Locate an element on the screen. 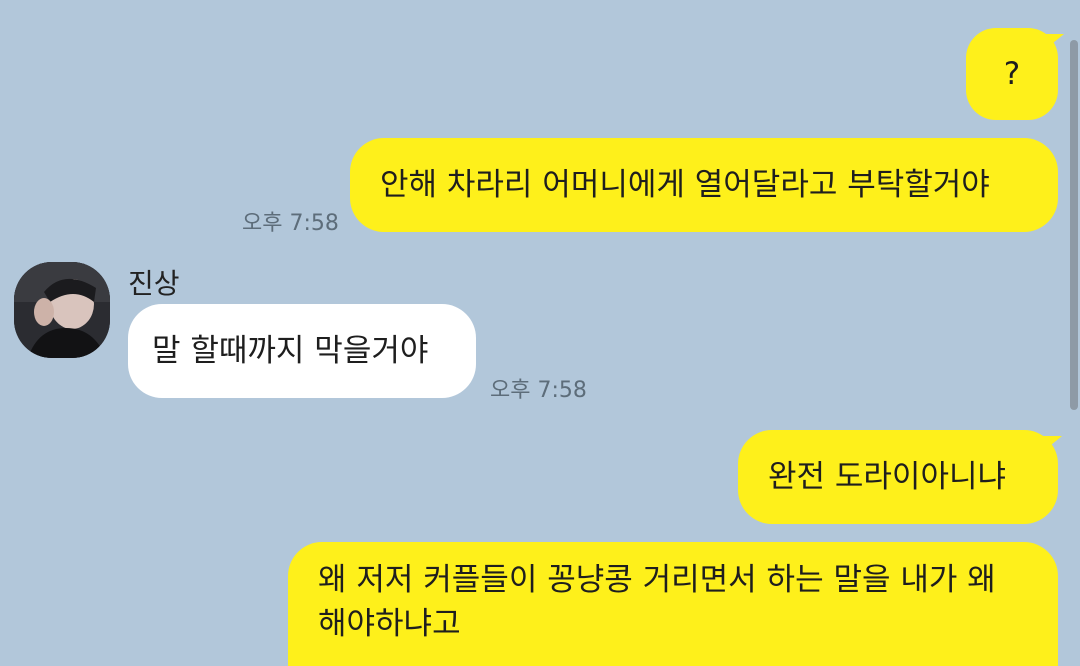  message-bubble-theirs: 말 할때까지 막을거야 is located at coordinates (302, 351).